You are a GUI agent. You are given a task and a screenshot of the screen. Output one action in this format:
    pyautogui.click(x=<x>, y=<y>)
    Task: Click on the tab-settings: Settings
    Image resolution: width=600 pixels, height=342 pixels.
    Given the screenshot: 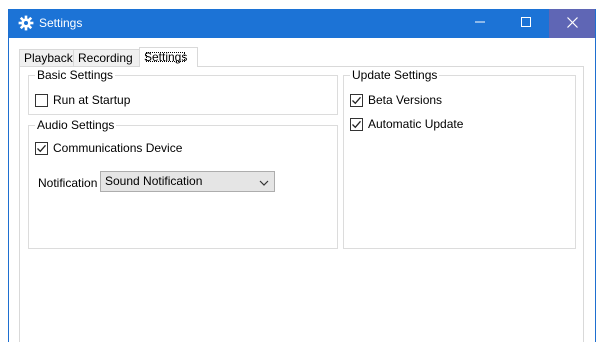 What is the action you would take?
    pyautogui.click(x=168, y=57)
    